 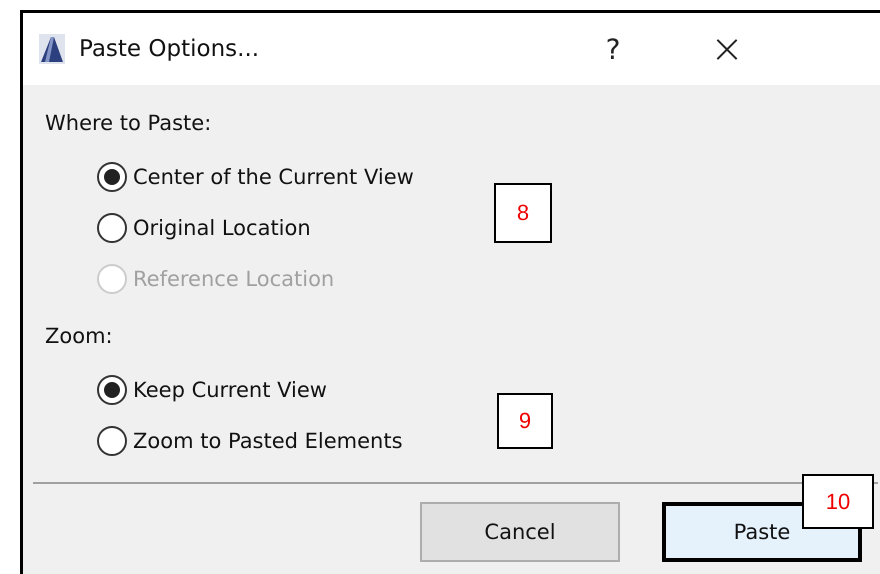 I want to click on section-heading: Zoom:, so click(x=79, y=336).